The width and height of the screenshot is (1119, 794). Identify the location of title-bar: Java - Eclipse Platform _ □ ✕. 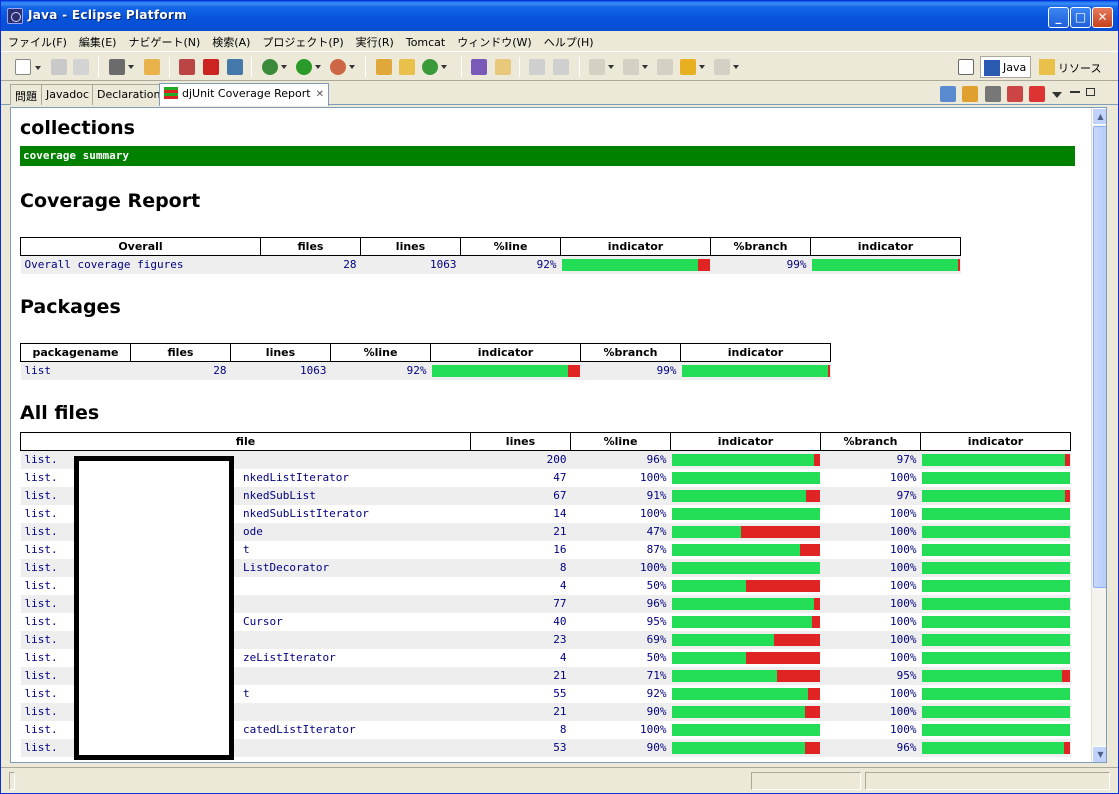
(559, 16).